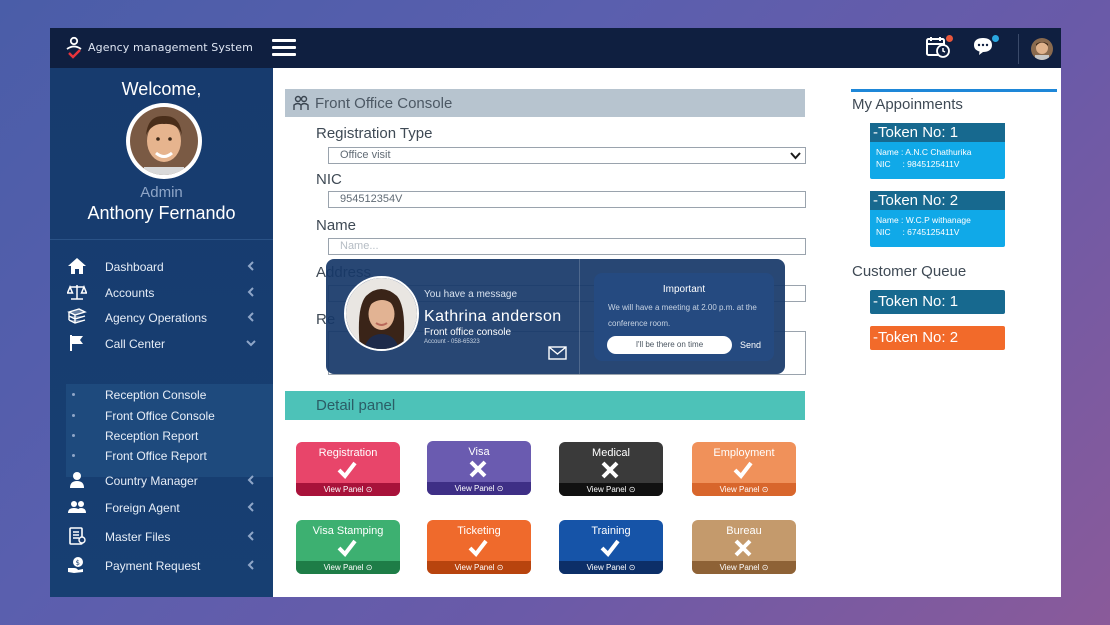 Image resolution: width=1110 pixels, height=625 pixels. Describe the element at coordinates (284, 48) in the screenshot. I see `hamburger-icon` at that location.